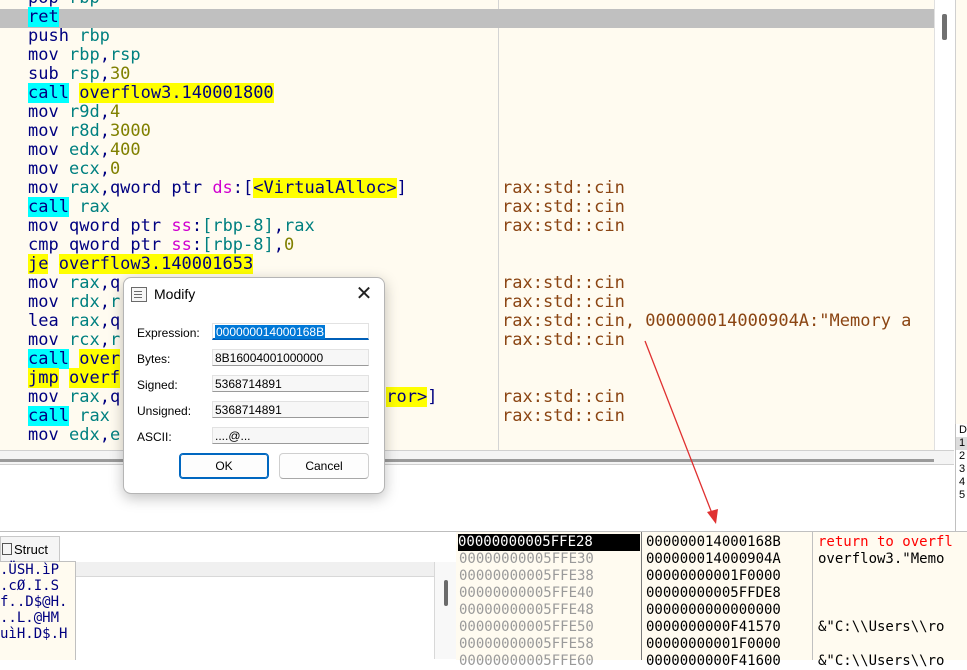 This screenshot has width=967, height=670. What do you see at coordinates (526, 661) in the screenshot?
I see `stack-address: 00000000005FFE60` at bounding box center [526, 661].